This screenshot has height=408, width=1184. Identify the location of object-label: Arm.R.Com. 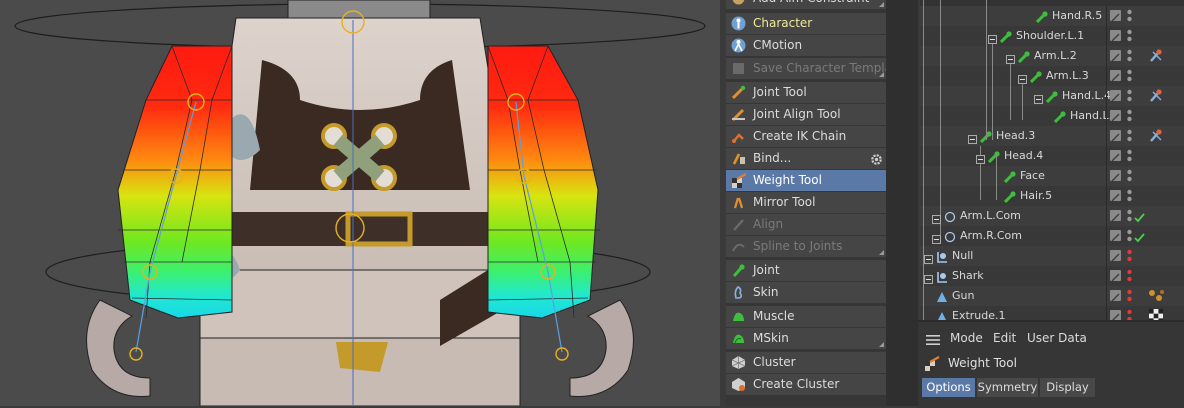
(991, 235).